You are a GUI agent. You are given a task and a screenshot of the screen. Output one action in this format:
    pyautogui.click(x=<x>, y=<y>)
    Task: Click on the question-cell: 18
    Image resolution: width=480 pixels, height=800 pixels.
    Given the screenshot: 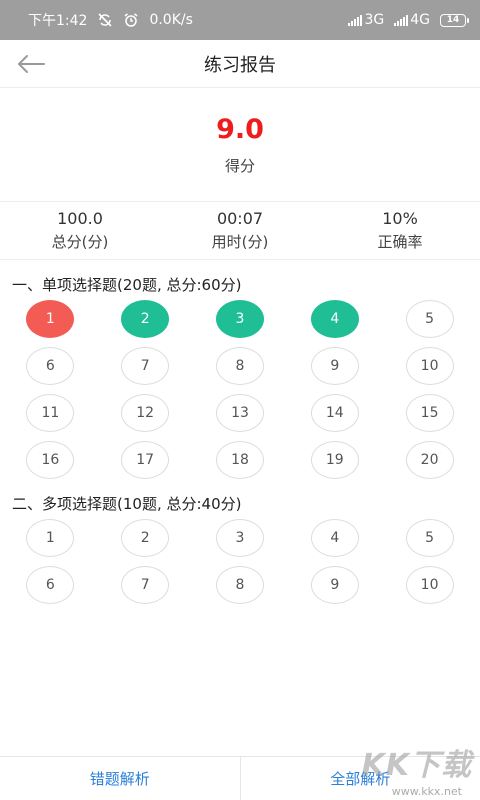 What is the action you would take?
    pyautogui.click(x=240, y=460)
    